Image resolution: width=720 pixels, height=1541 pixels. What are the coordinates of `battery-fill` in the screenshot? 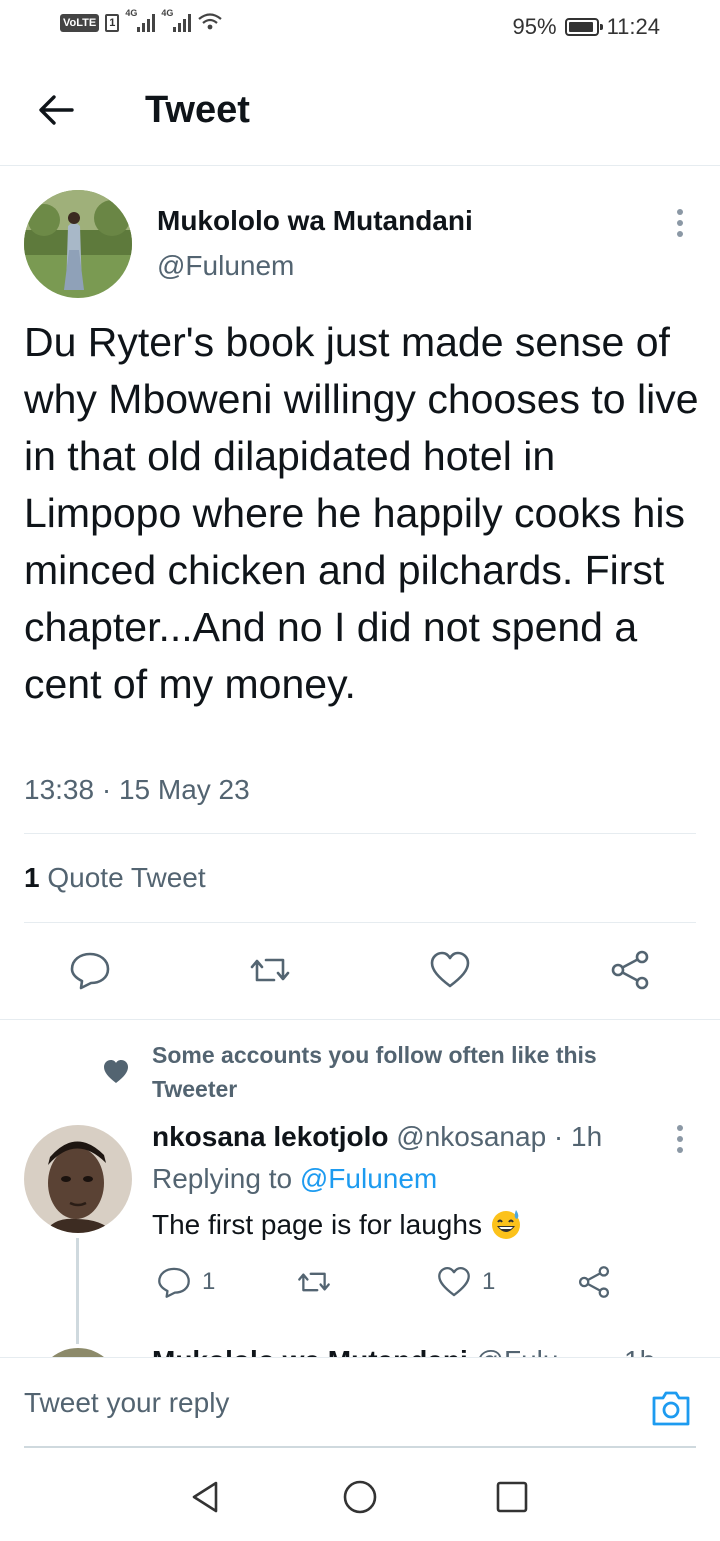 It's located at (581, 27).